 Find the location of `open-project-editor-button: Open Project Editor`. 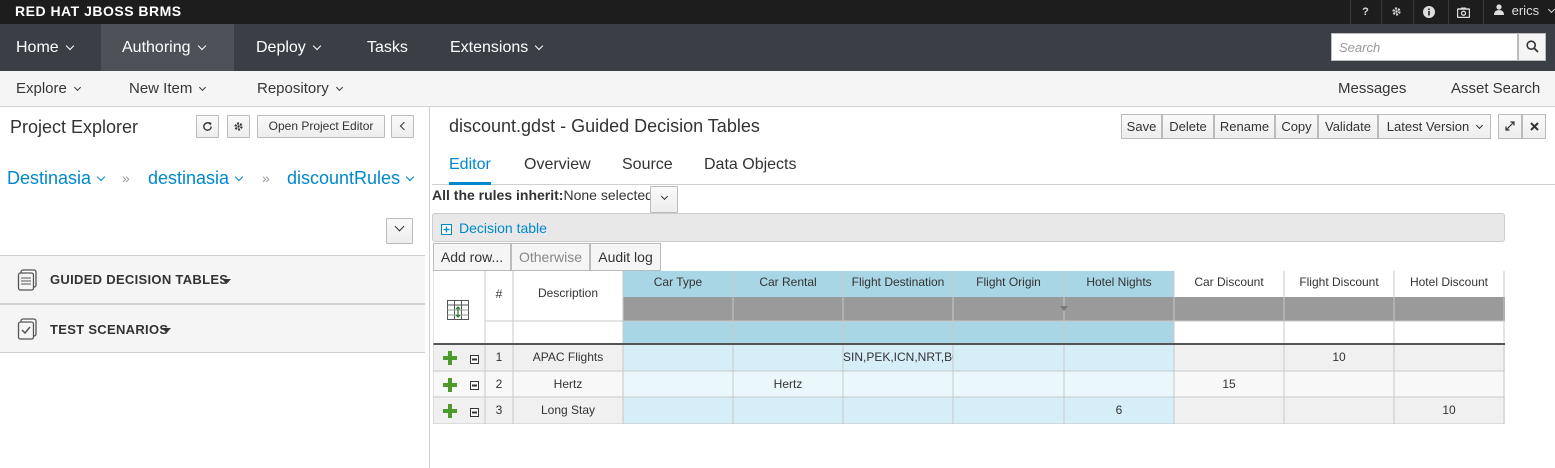

open-project-editor-button: Open Project Editor is located at coordinates (321, 126).